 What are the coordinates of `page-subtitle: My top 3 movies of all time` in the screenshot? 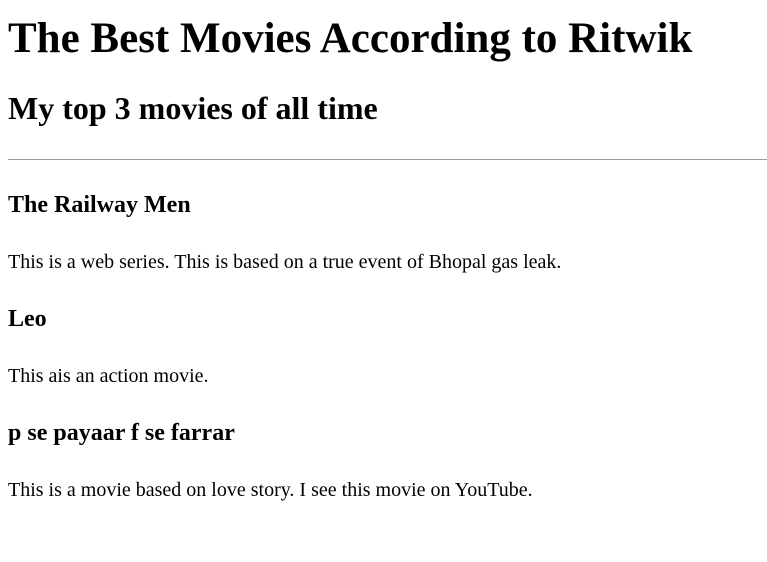 It's located at (193, 108).